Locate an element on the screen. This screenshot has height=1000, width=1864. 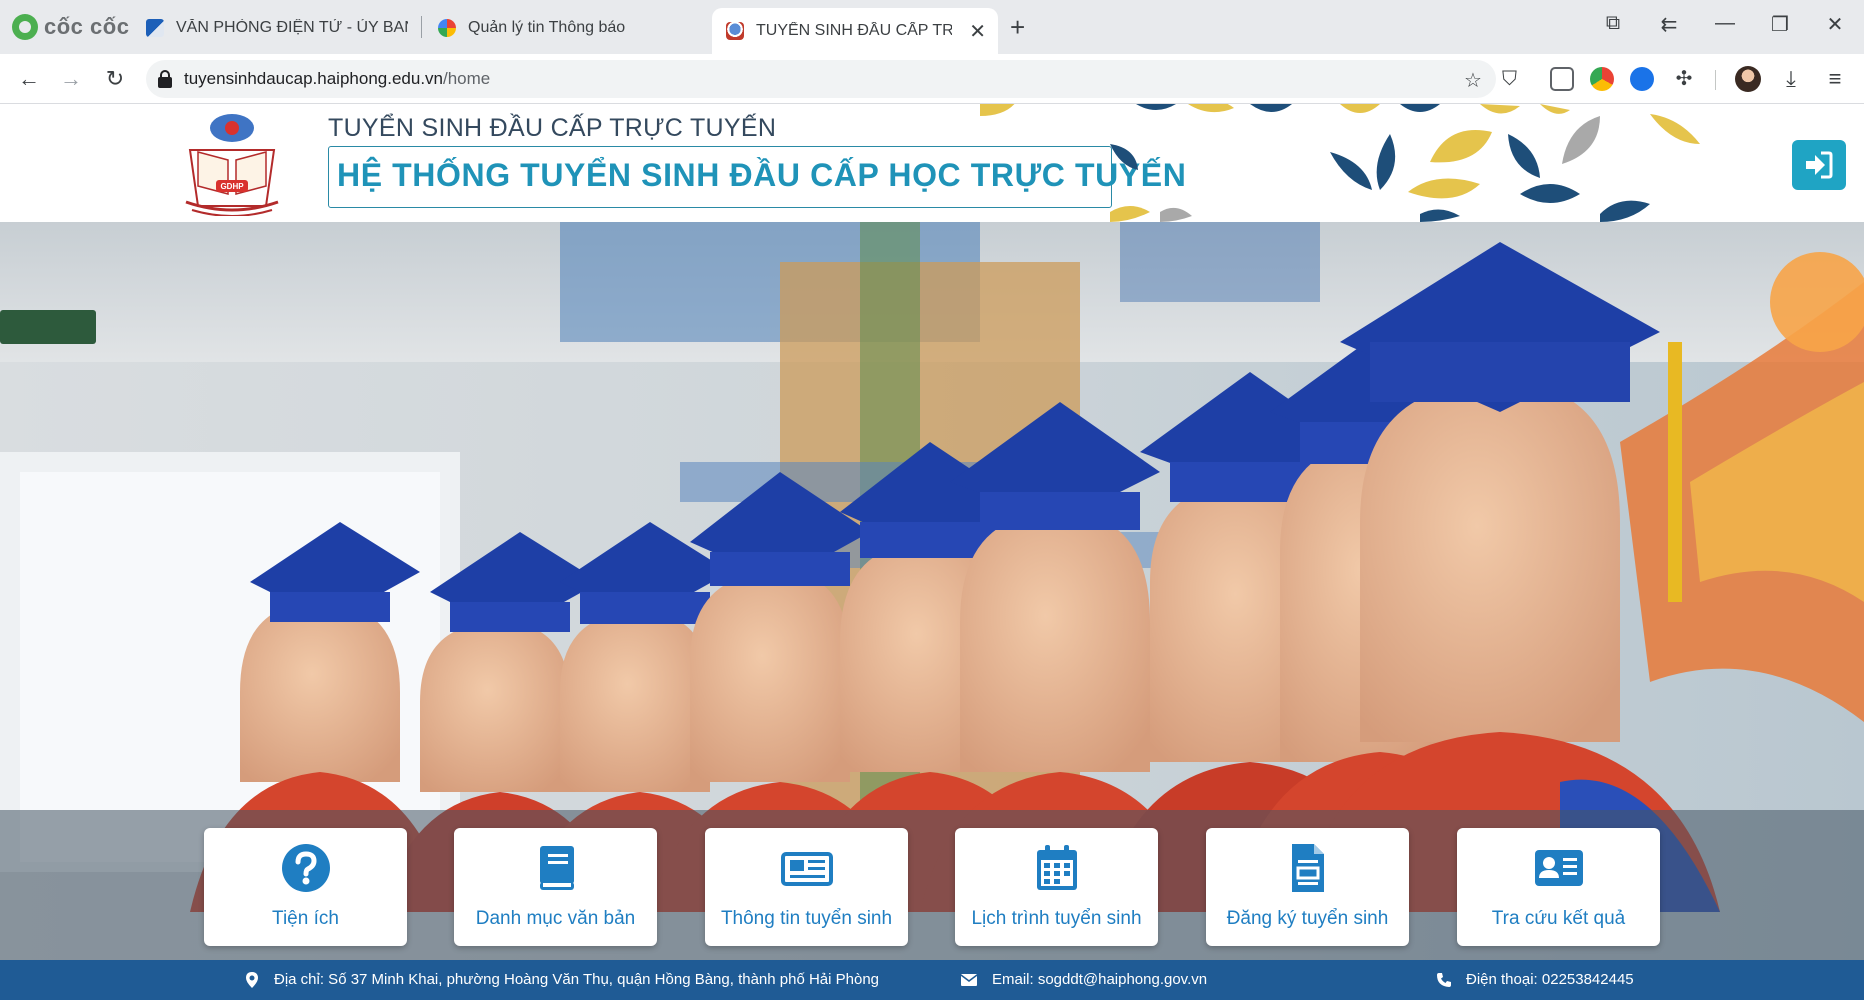
gdhp-logo: GDHP is located at coordinates (232, 163).